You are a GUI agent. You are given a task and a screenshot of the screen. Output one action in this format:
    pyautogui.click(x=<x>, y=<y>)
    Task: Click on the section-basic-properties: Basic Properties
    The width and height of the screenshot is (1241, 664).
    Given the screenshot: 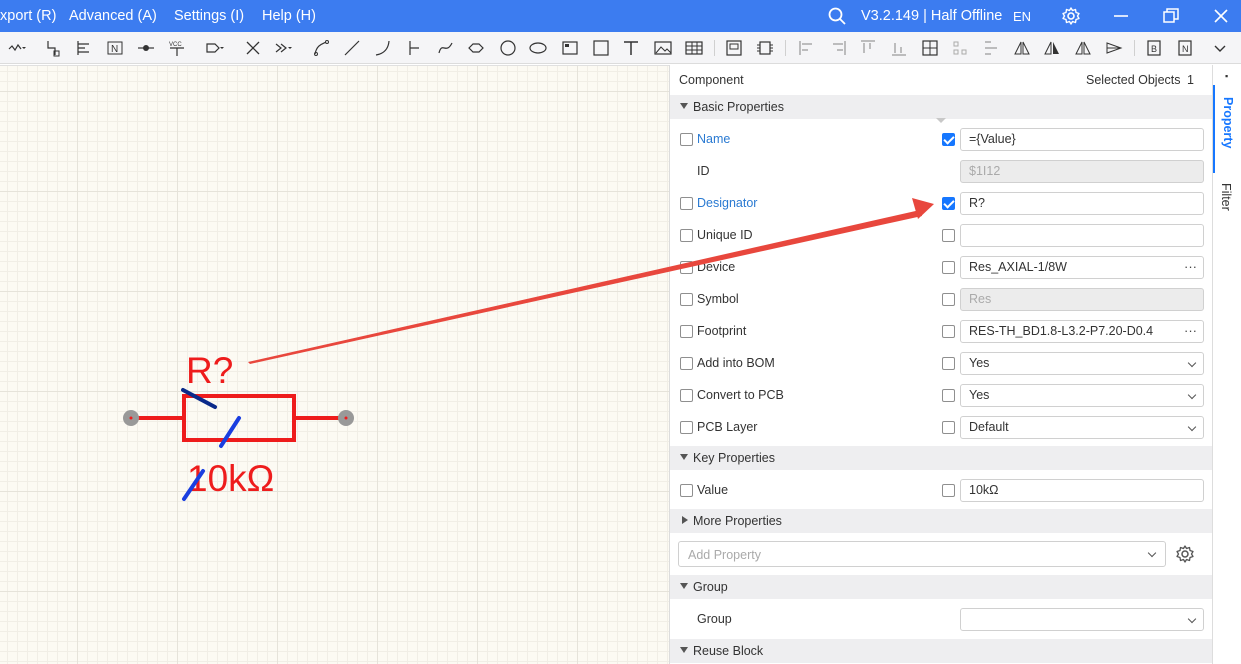 What is the action you would take?
    pyautogui.click(x=941, y=107)
    